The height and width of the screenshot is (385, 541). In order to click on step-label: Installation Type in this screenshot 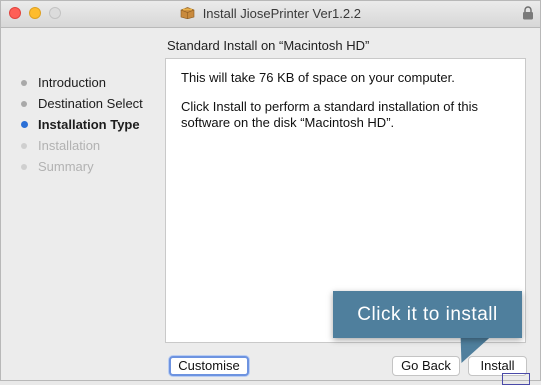, I will do `click(89, 124)`.